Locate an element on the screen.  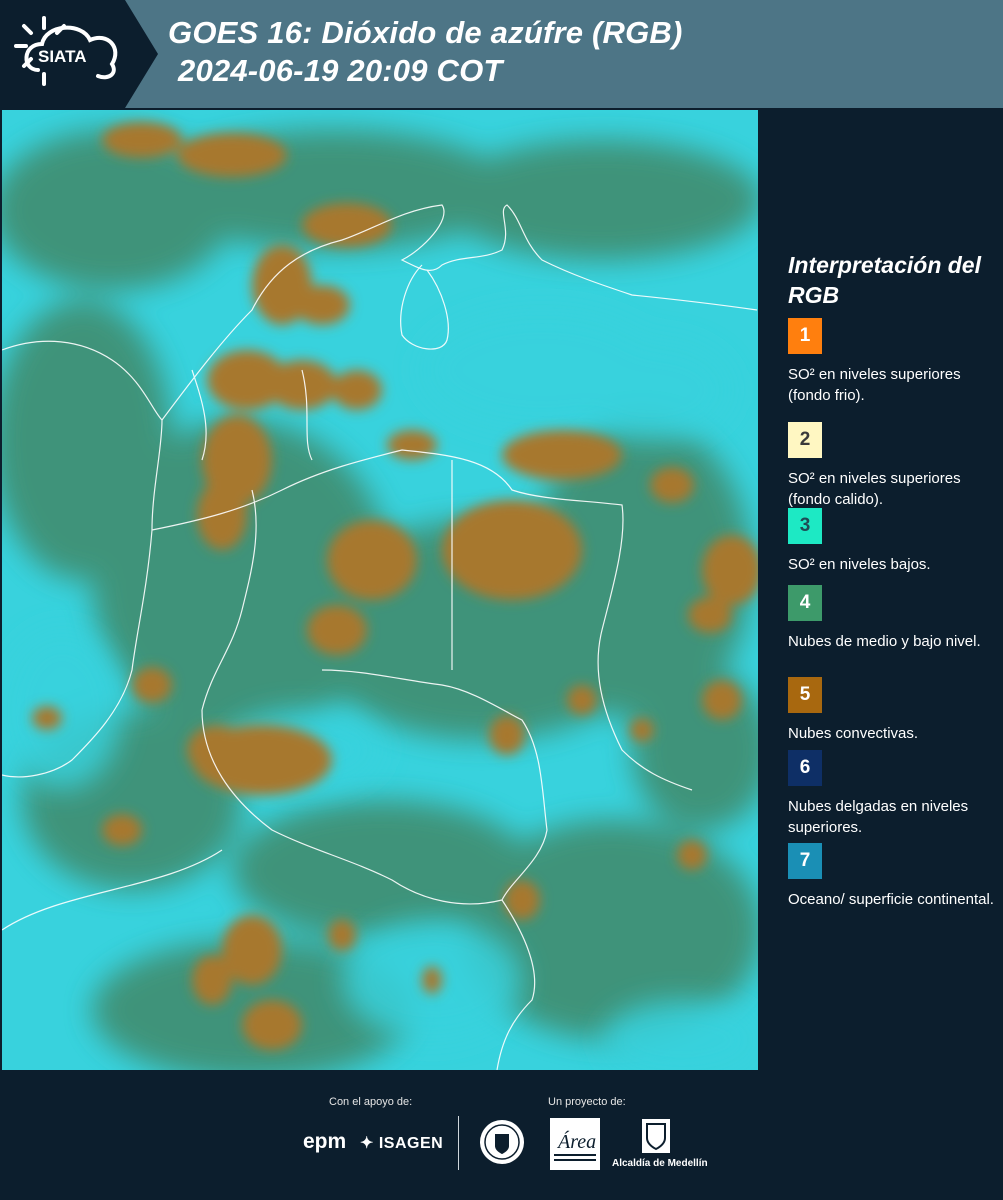
legend-item-6: 6 Nubes delgadas en niveles superiores. is located at coordinates (893, 794).